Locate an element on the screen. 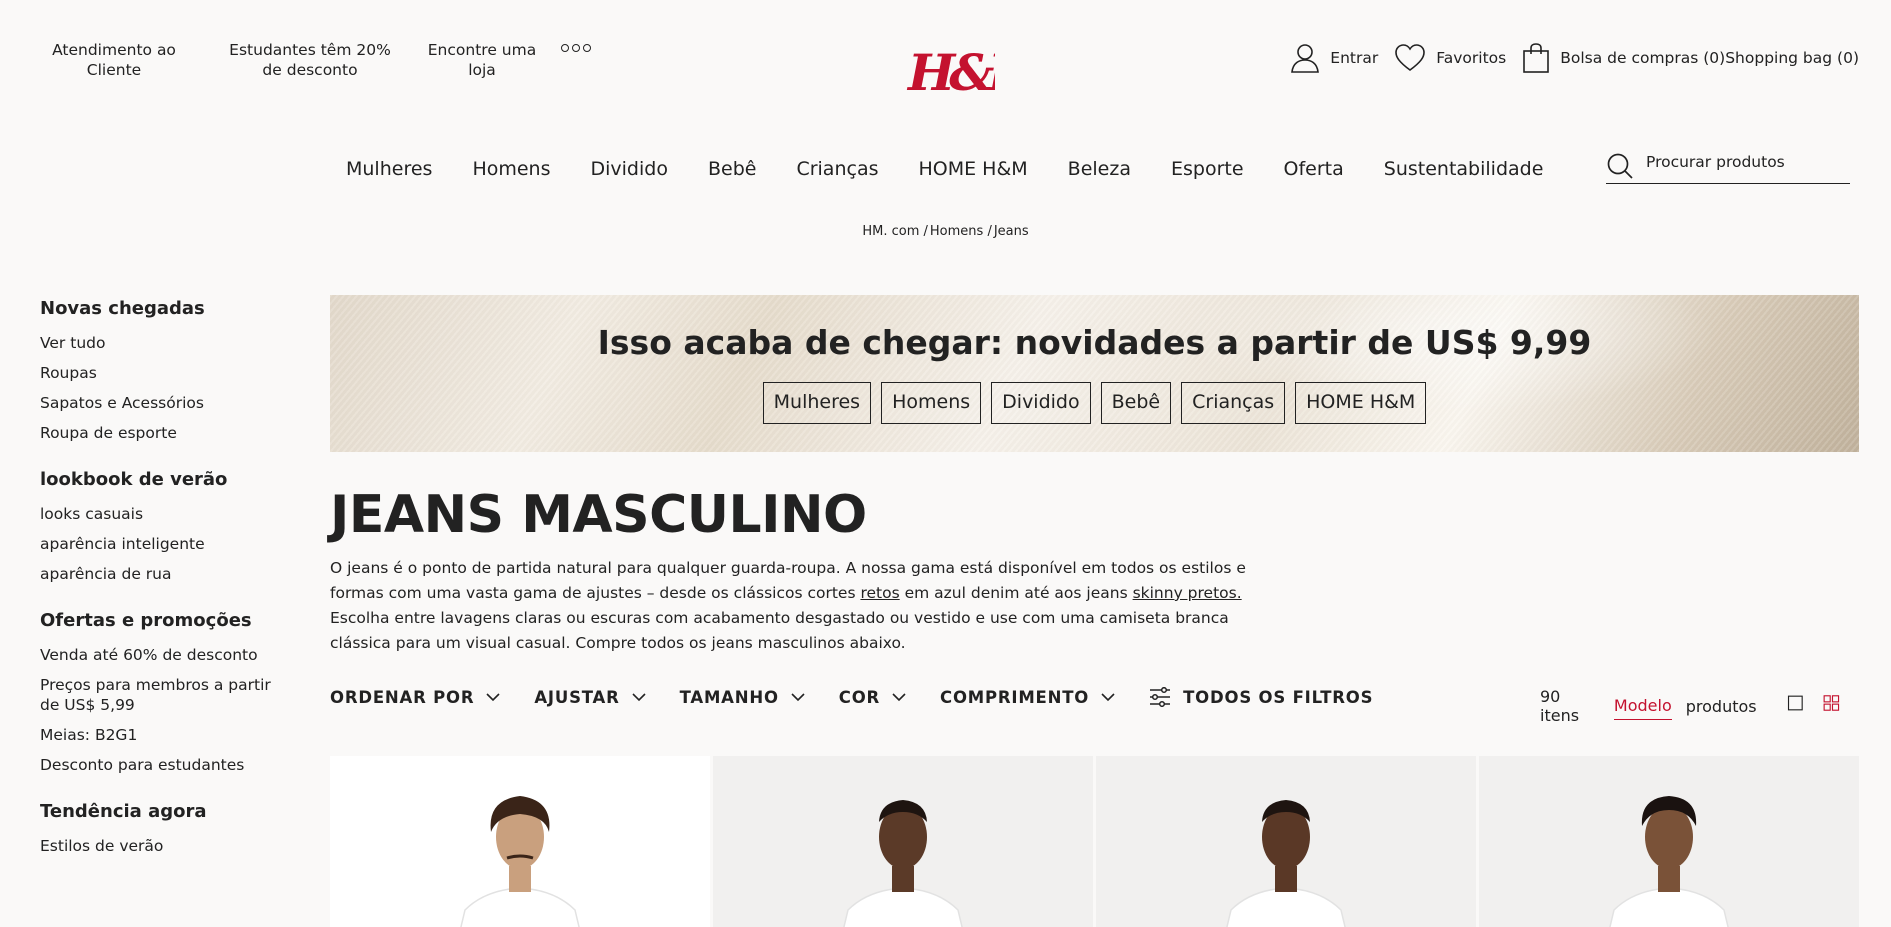 The width and height of the screenshot is (1891, 927). sliders-icon is located at coordinates (1160, 697).